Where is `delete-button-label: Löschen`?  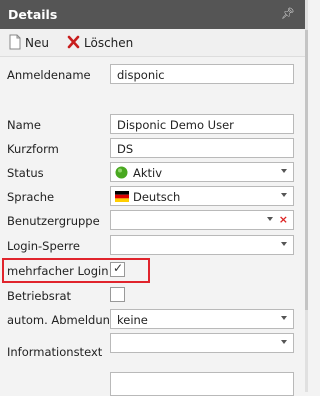
delete-button-label: Löschen is located at coordinates (109, 43).